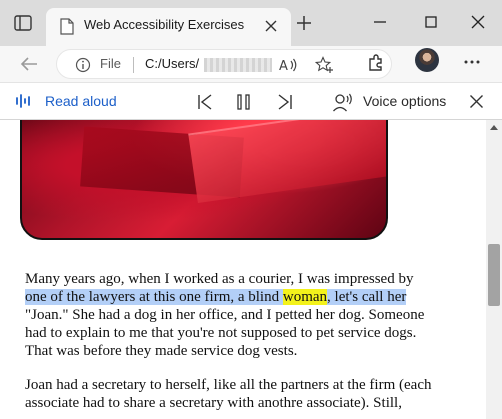  I want to click on scheme-label: File, so click(110, 63).